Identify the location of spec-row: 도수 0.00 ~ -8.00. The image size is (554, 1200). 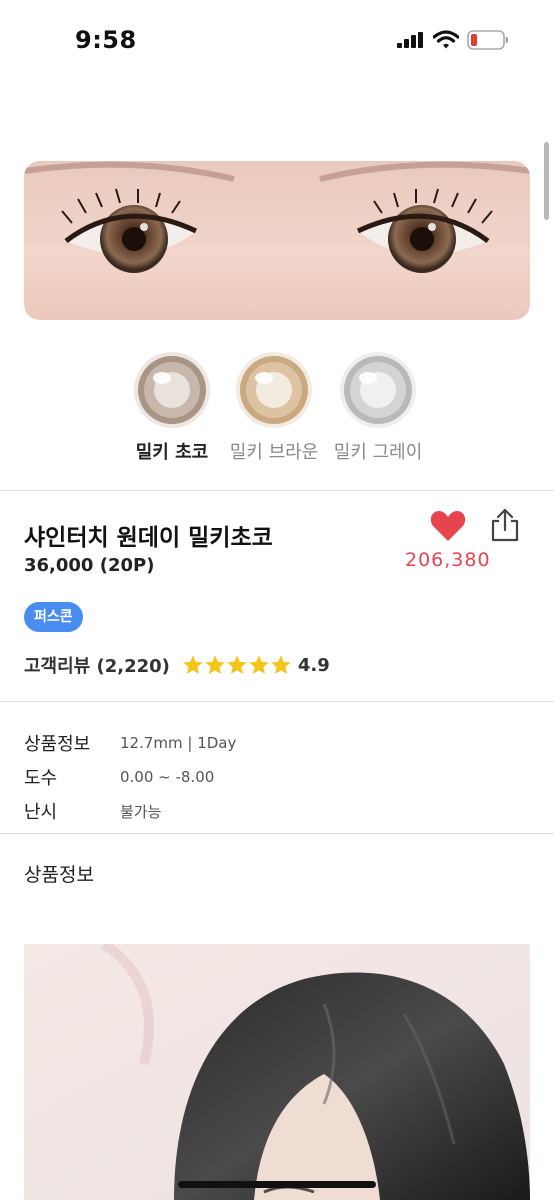
(130, 777).